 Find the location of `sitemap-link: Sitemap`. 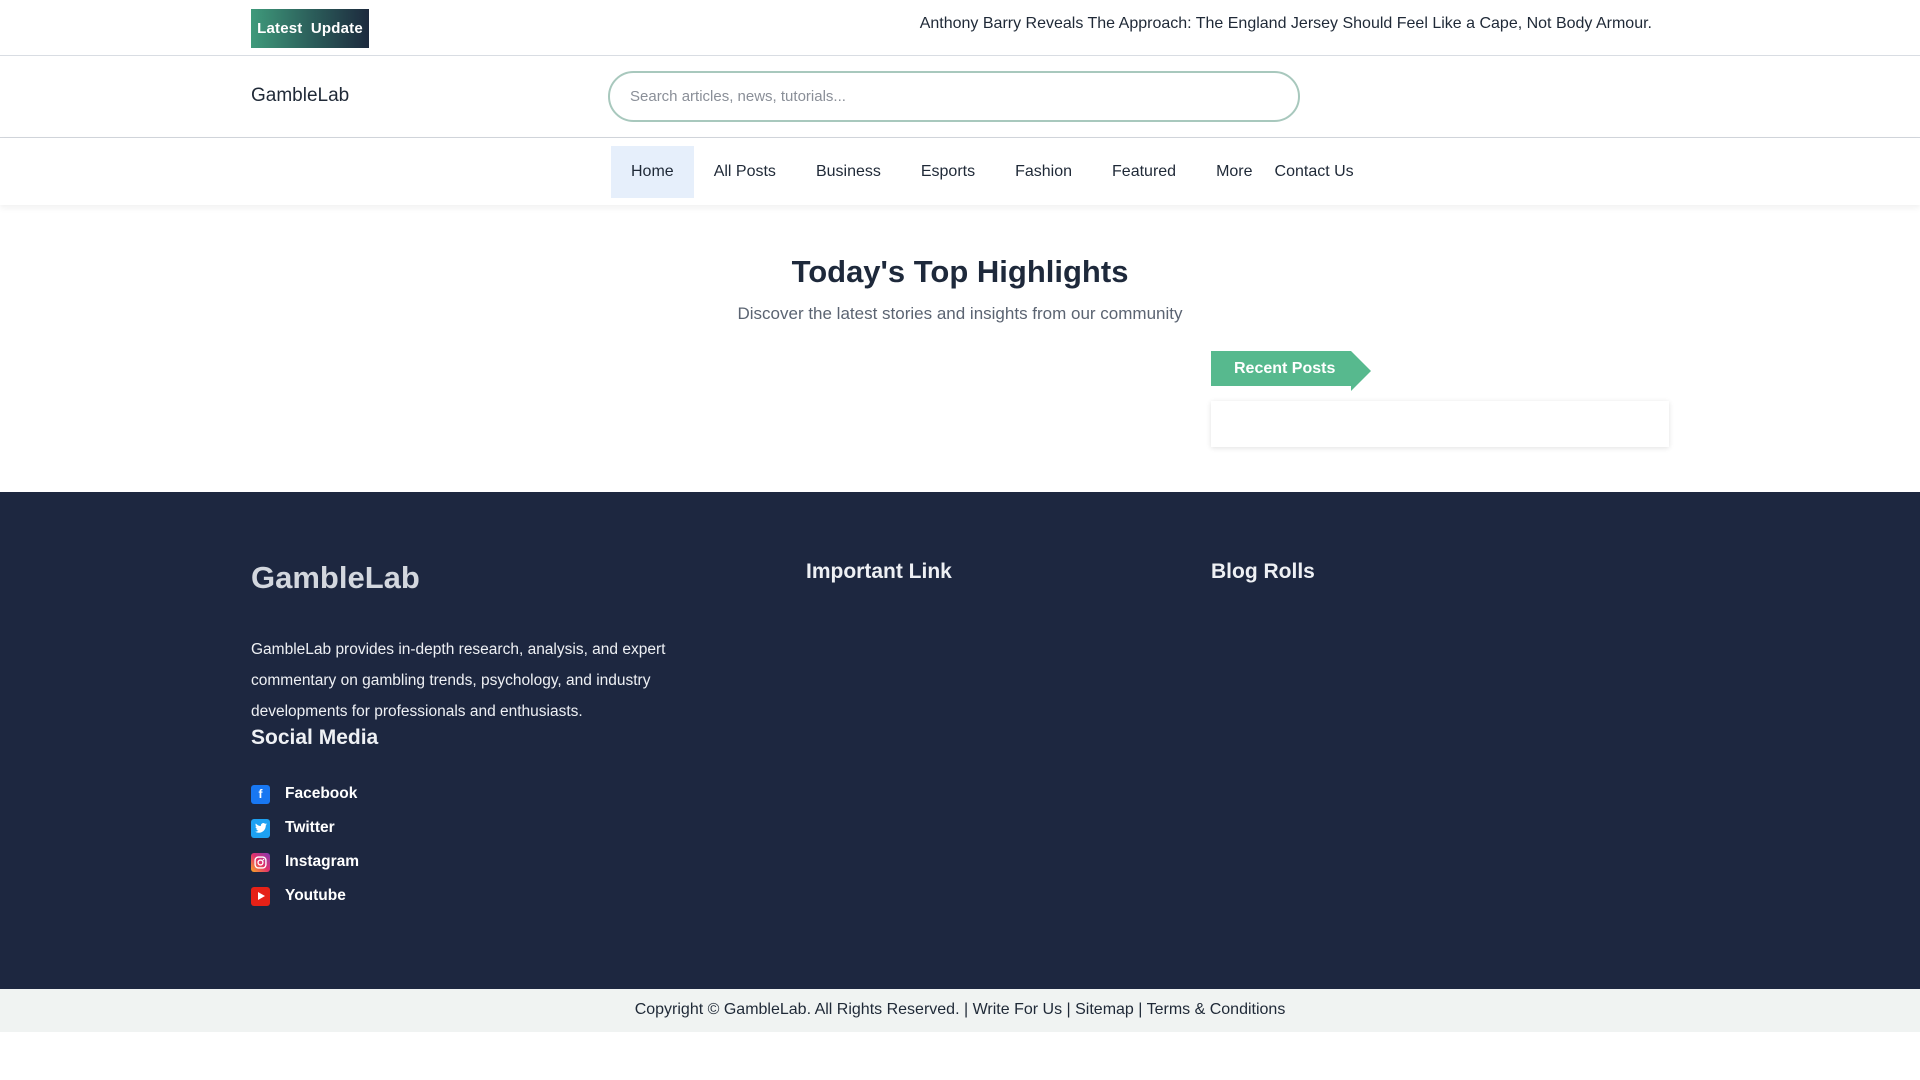

sitemap-link: Sitemap is located at coordinates (1104, 1009).